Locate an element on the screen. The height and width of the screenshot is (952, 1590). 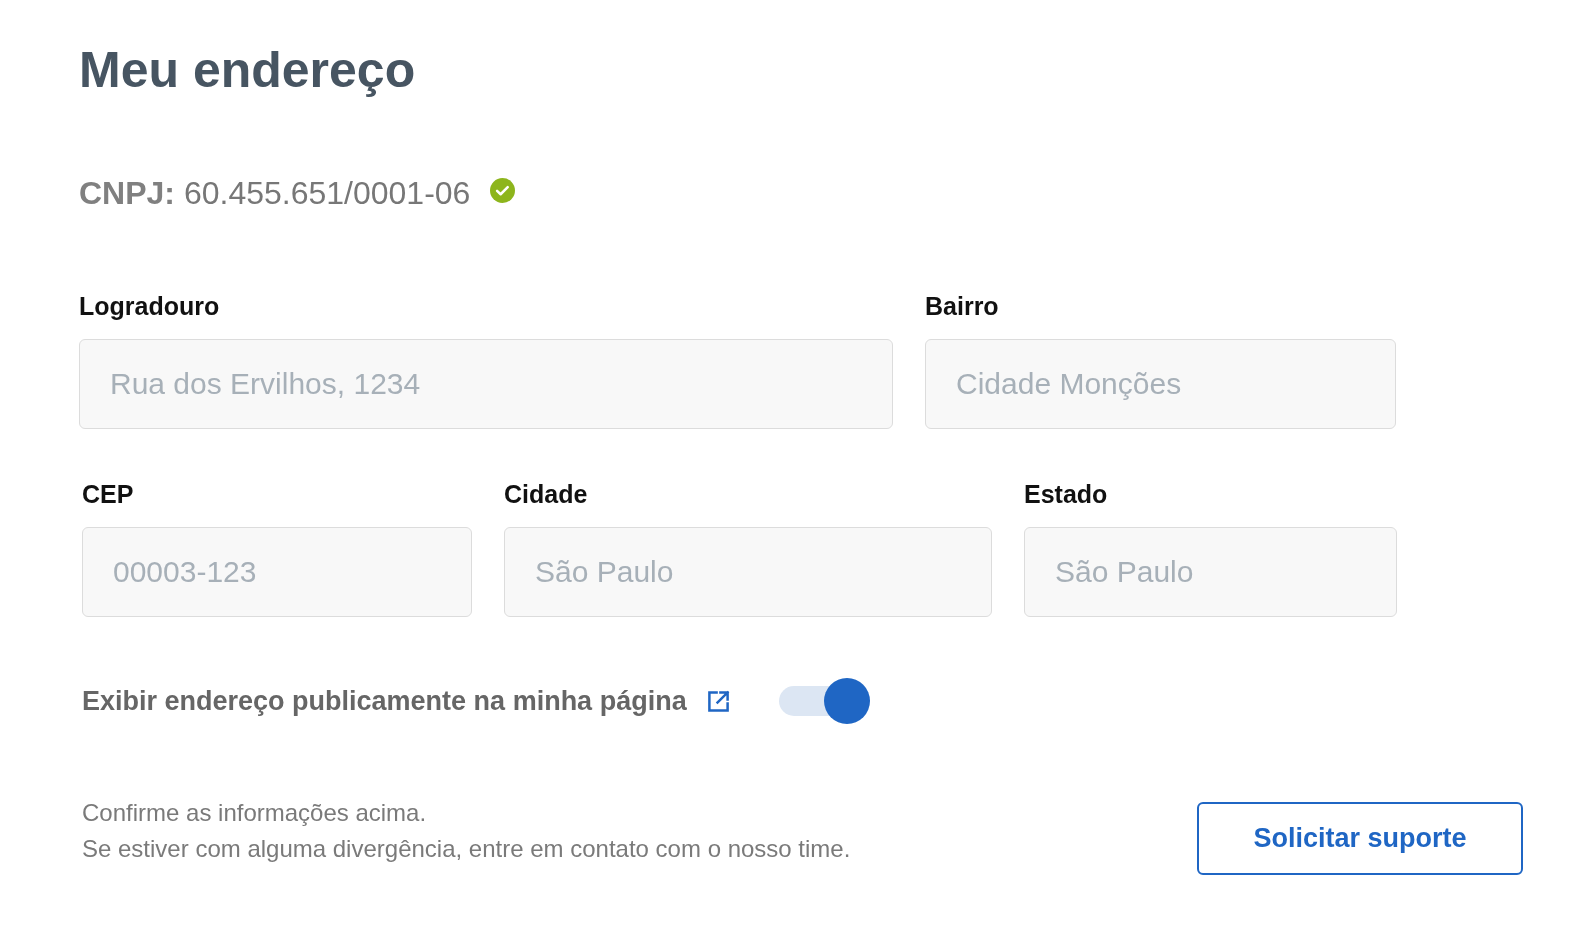
field-label: Logradouro is located at coordinates (150, 306).